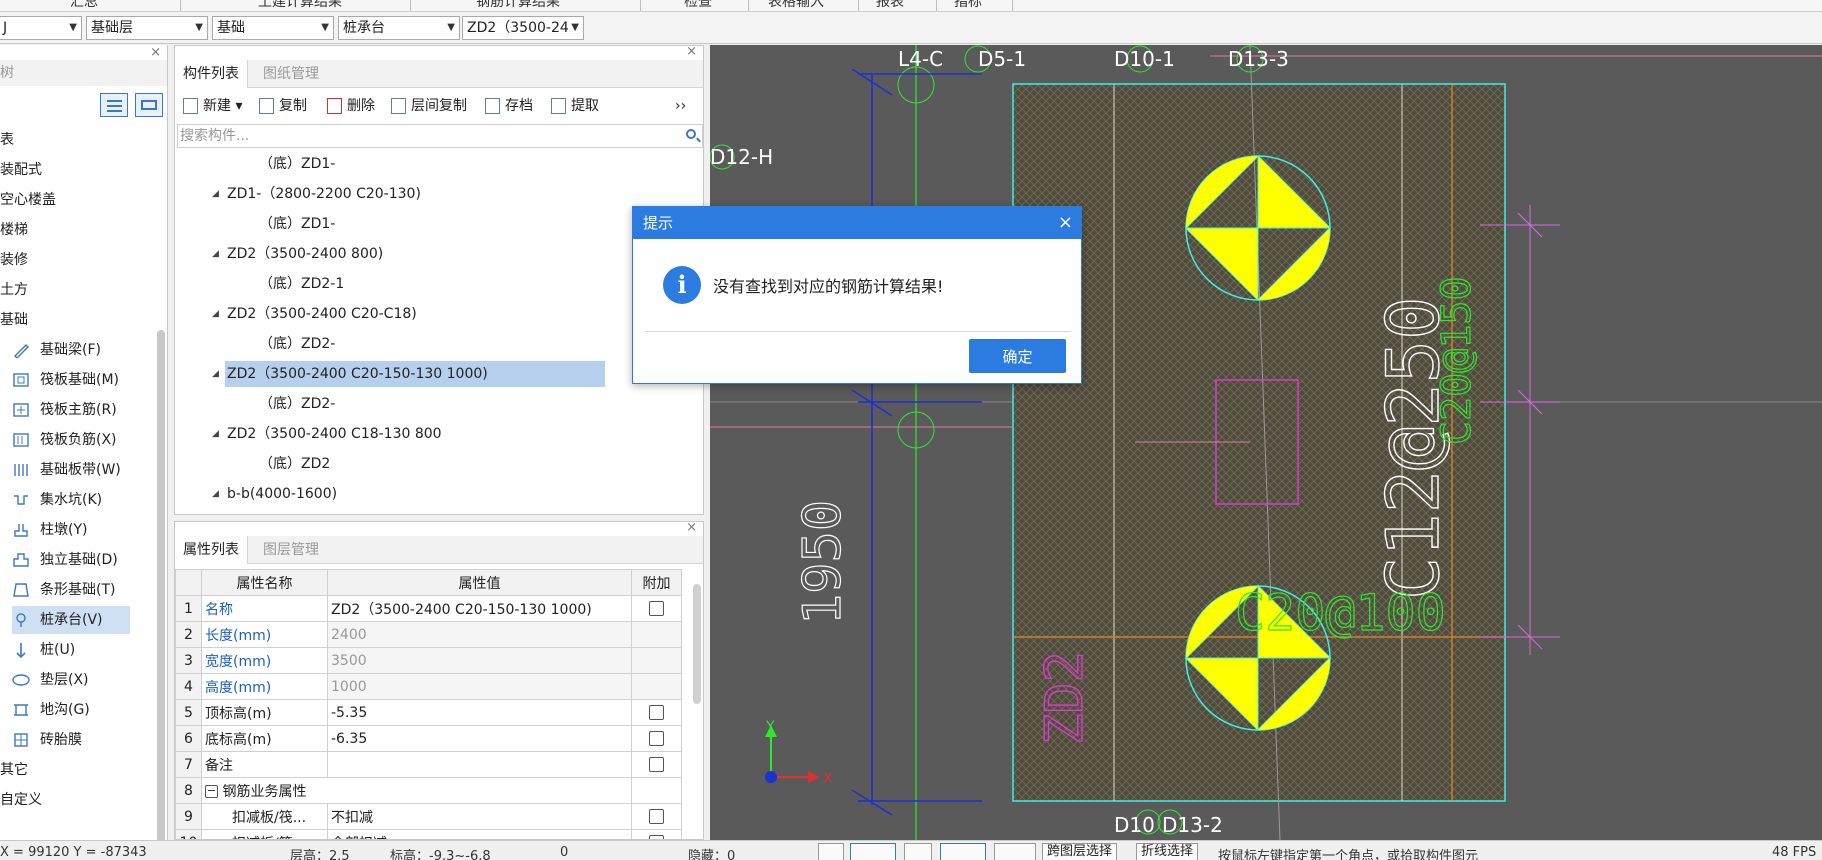 Image resolution: width=1822 pixels, height=860 pixels. Describe the element at coordinates (211, 550) in the screenshot. I see `tab-property-list: 属性列表` at that location.